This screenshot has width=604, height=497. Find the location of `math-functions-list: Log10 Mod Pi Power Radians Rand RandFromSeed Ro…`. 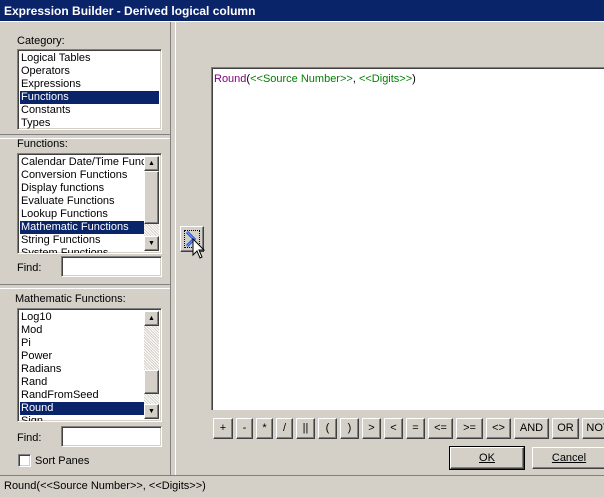

math-functions-list: Log10 Mod Pi Power Radians Rand RandFromSeed Ro… is located at coordinates (89, 365).